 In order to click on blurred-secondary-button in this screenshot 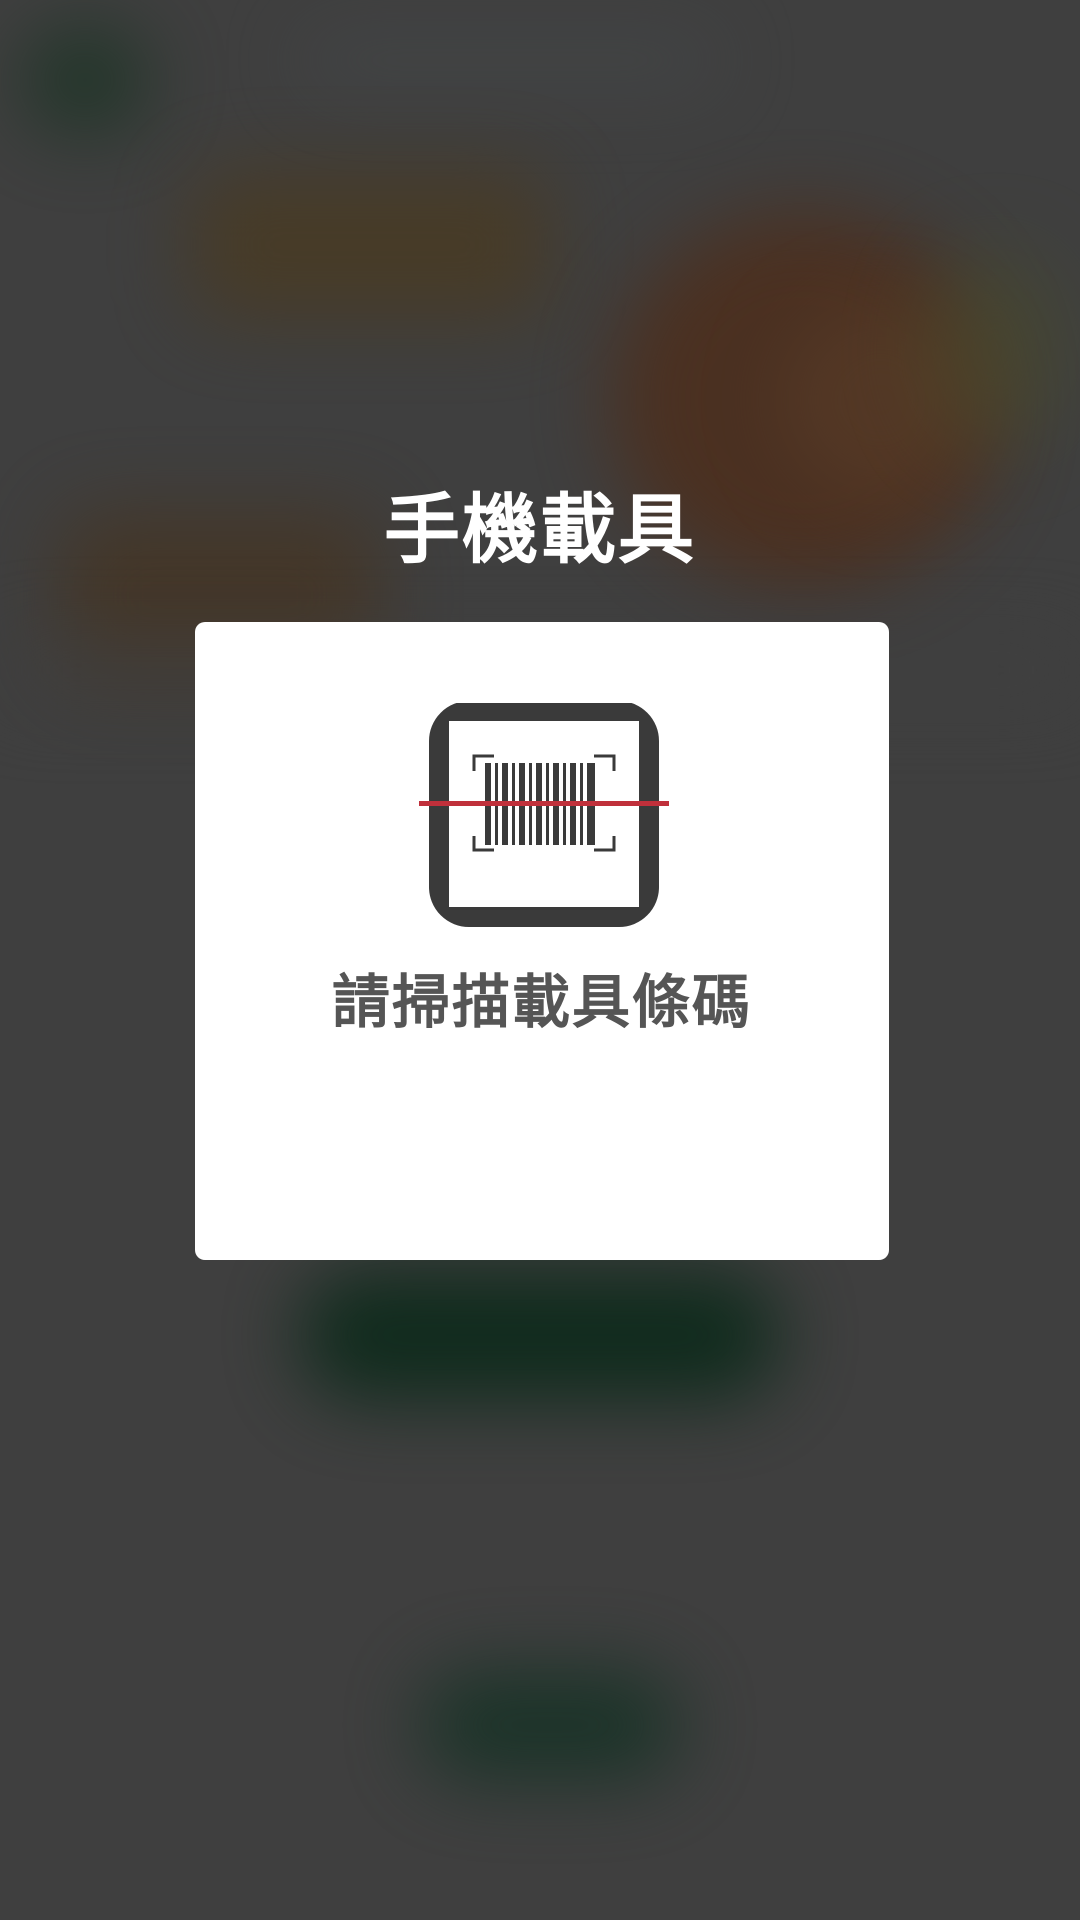, I will do `click(550, 1725)`.